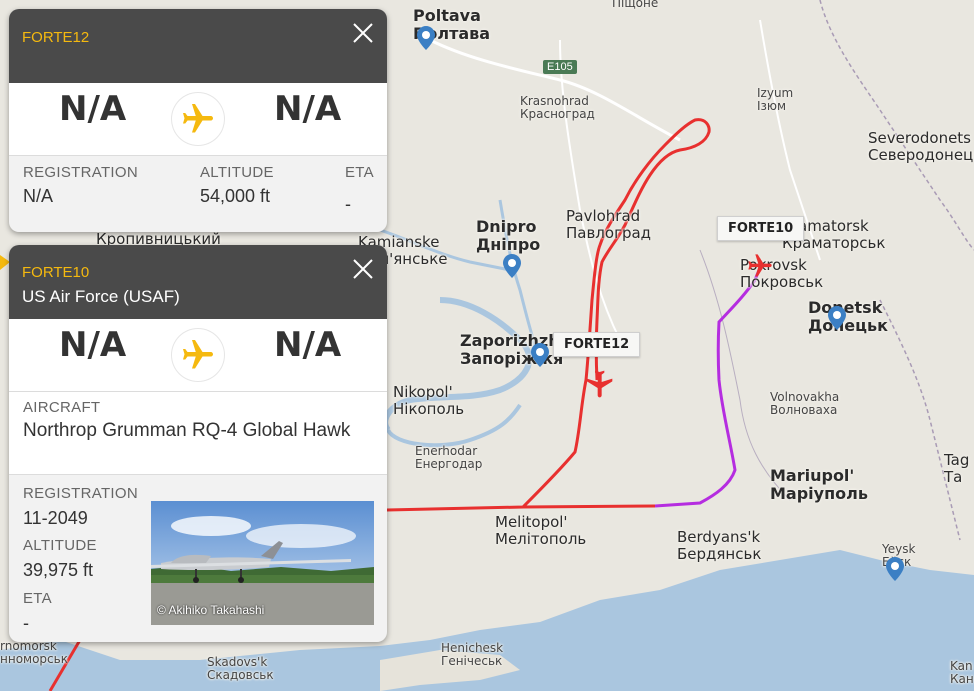  Describe the element at coordinates (775, 100) in the screenshot. I see `city-izyum: Izyum Ізюм` at that location.